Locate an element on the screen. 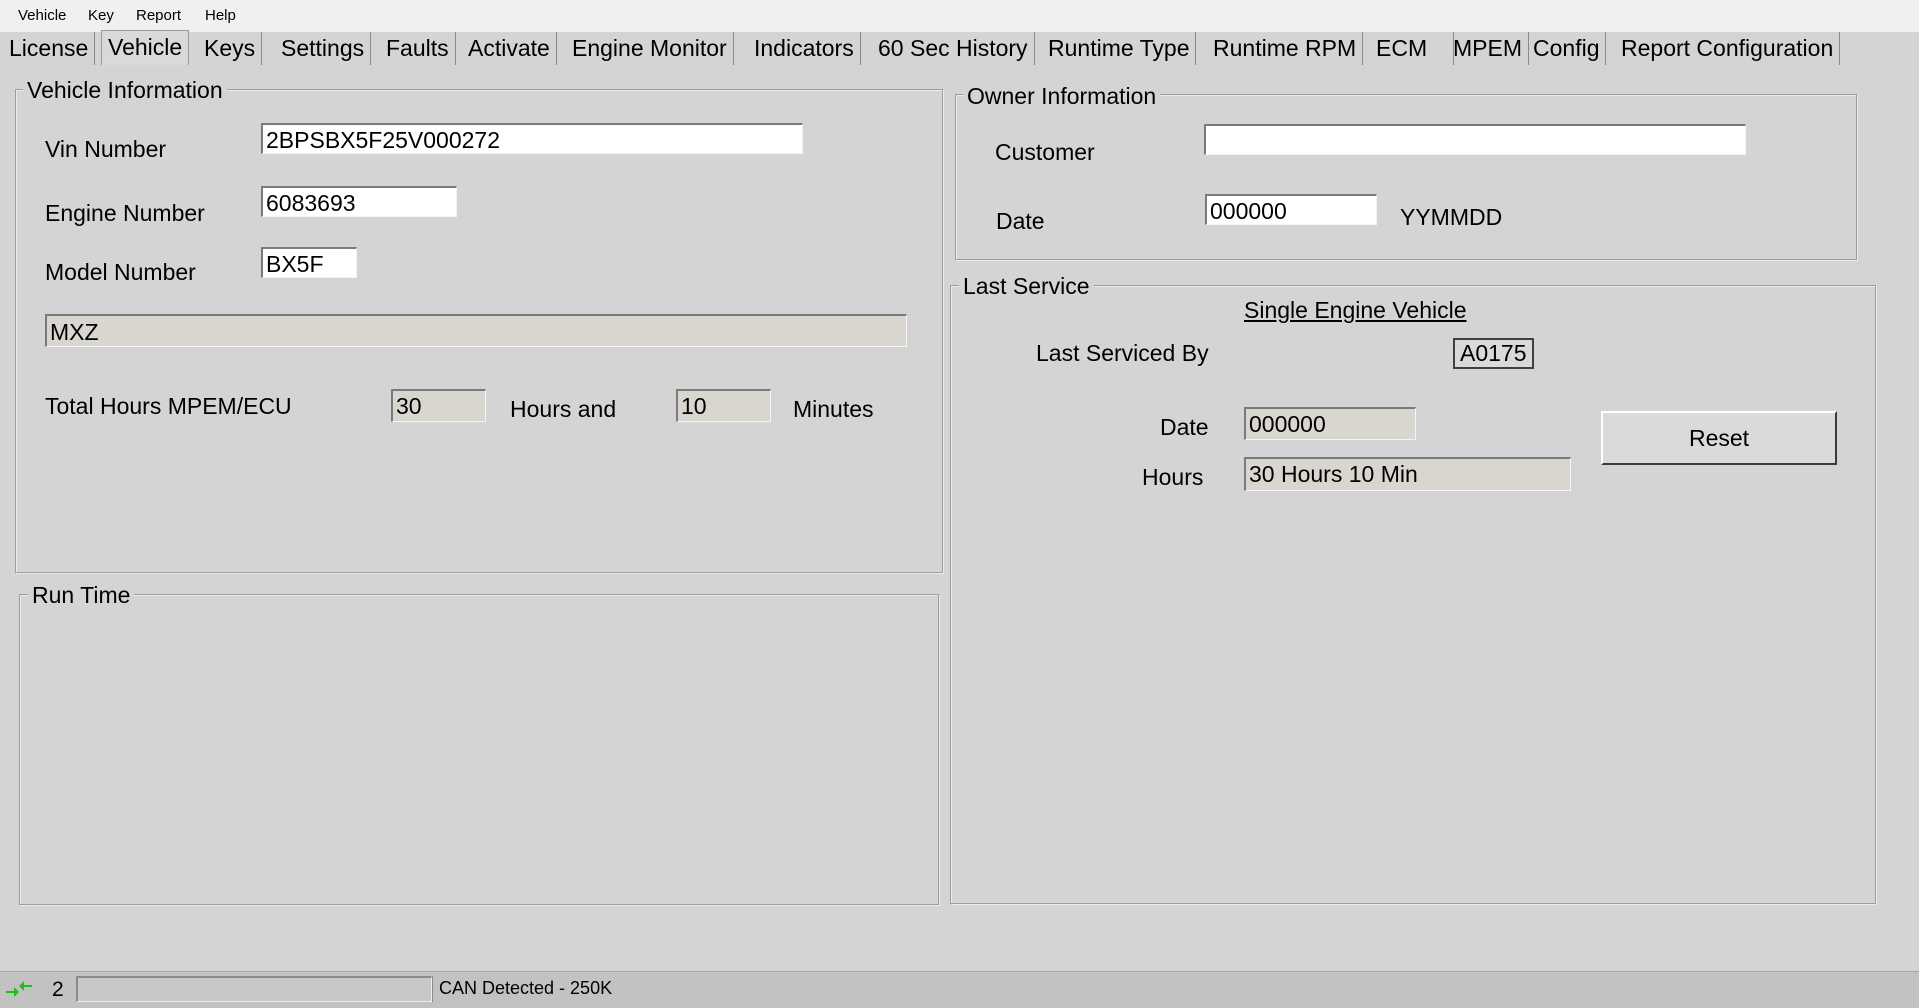 The width and height of the screenshot is (1919, 1008). minutes-label: Minutes is located at coordinates (833, 409).